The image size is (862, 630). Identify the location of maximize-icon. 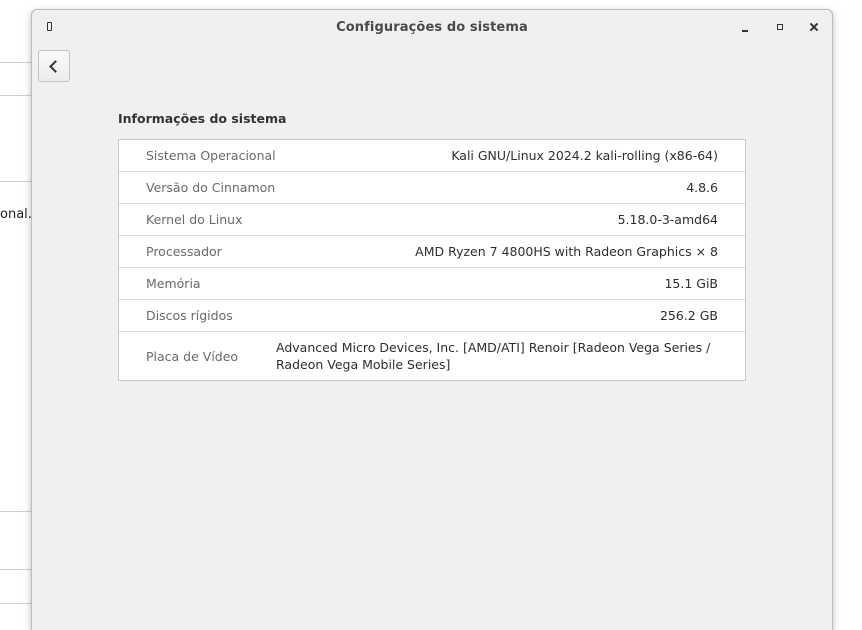
(780, 27).